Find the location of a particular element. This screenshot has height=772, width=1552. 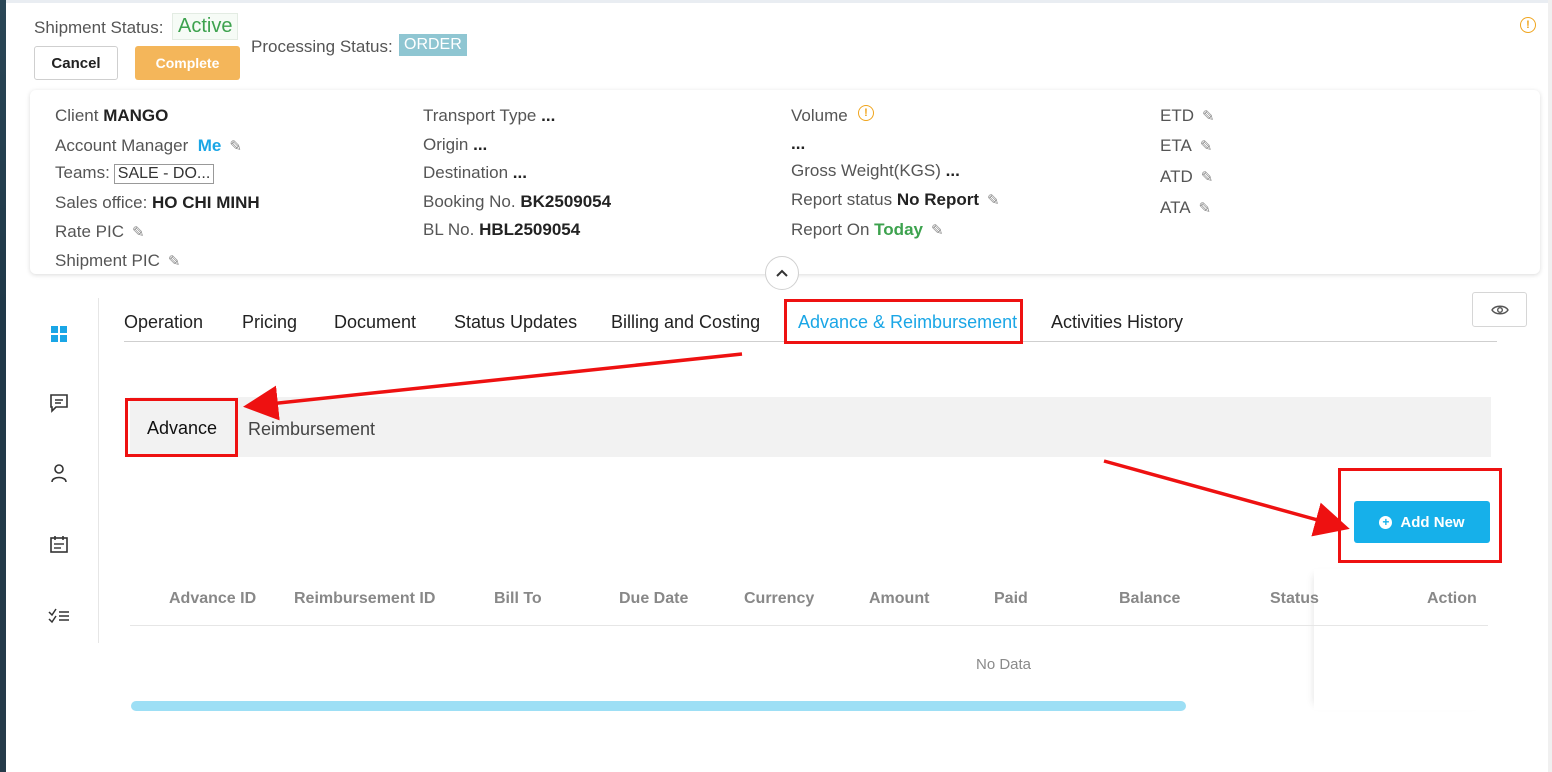

arrow-to-advance is located at coordinates (493, 386).